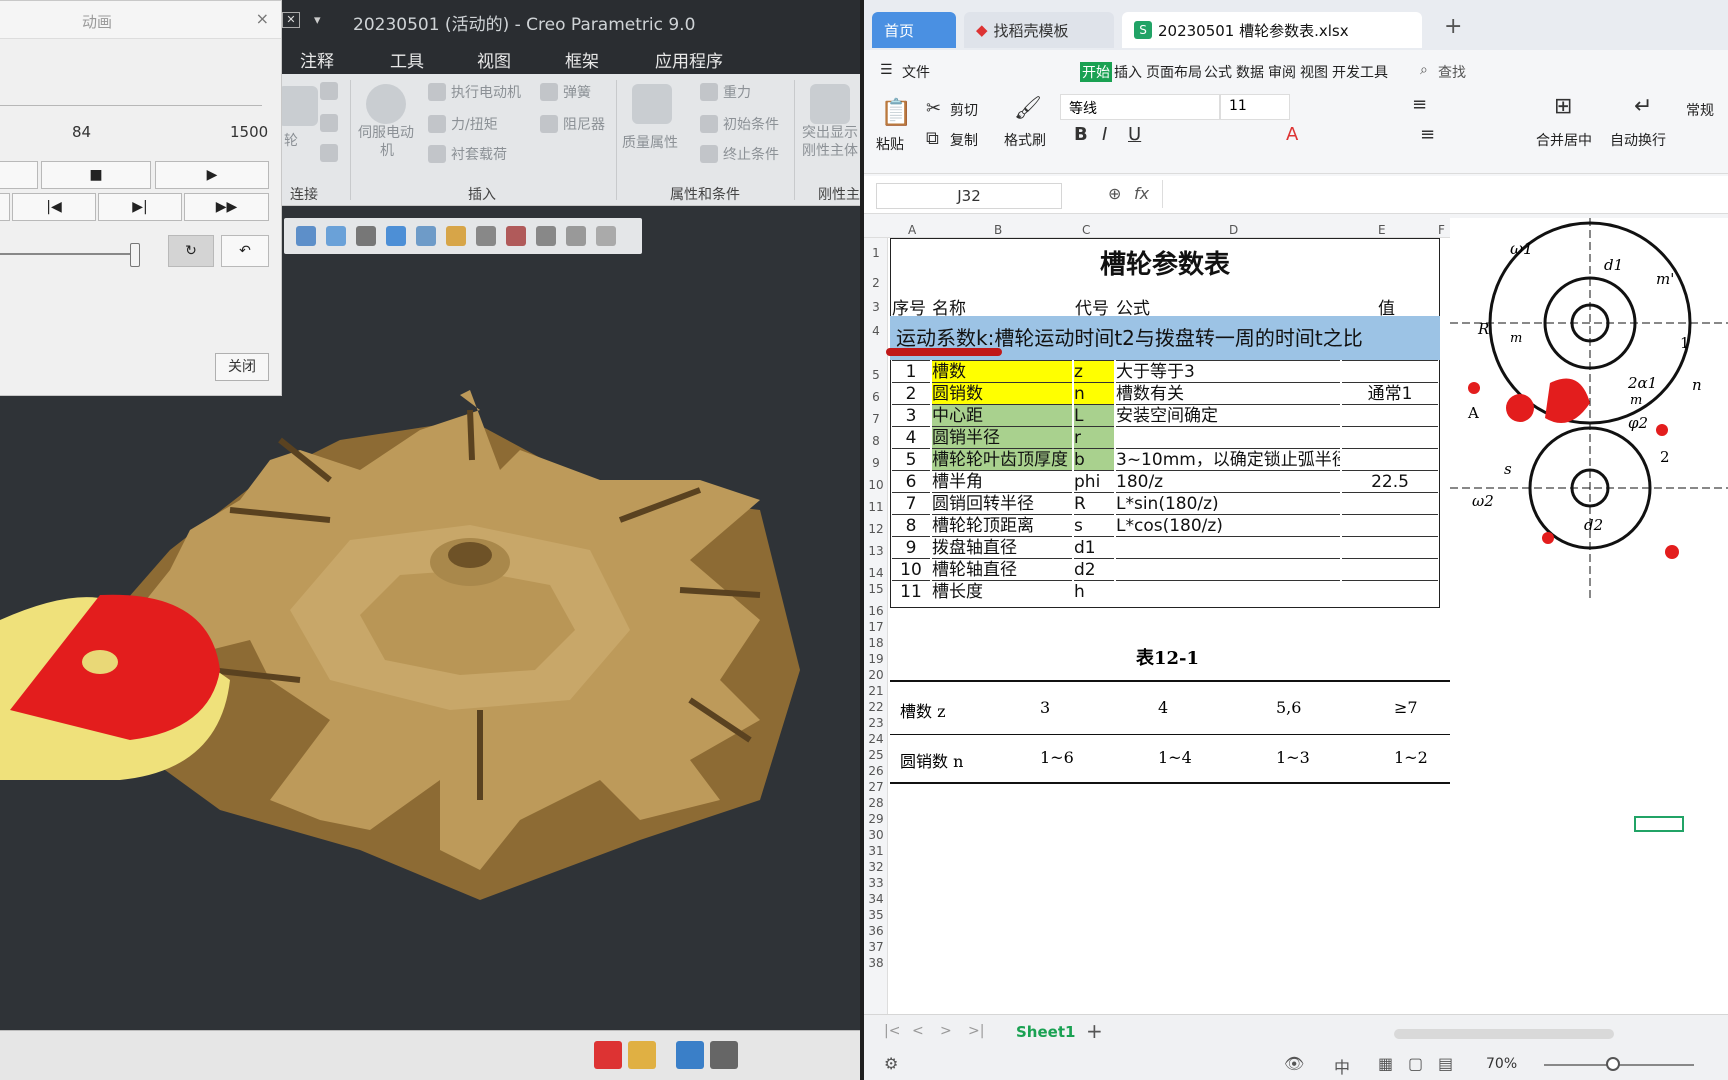 The image size is (1728, 1080). I want to click on menu-tools: 工具, so click(407, 59).